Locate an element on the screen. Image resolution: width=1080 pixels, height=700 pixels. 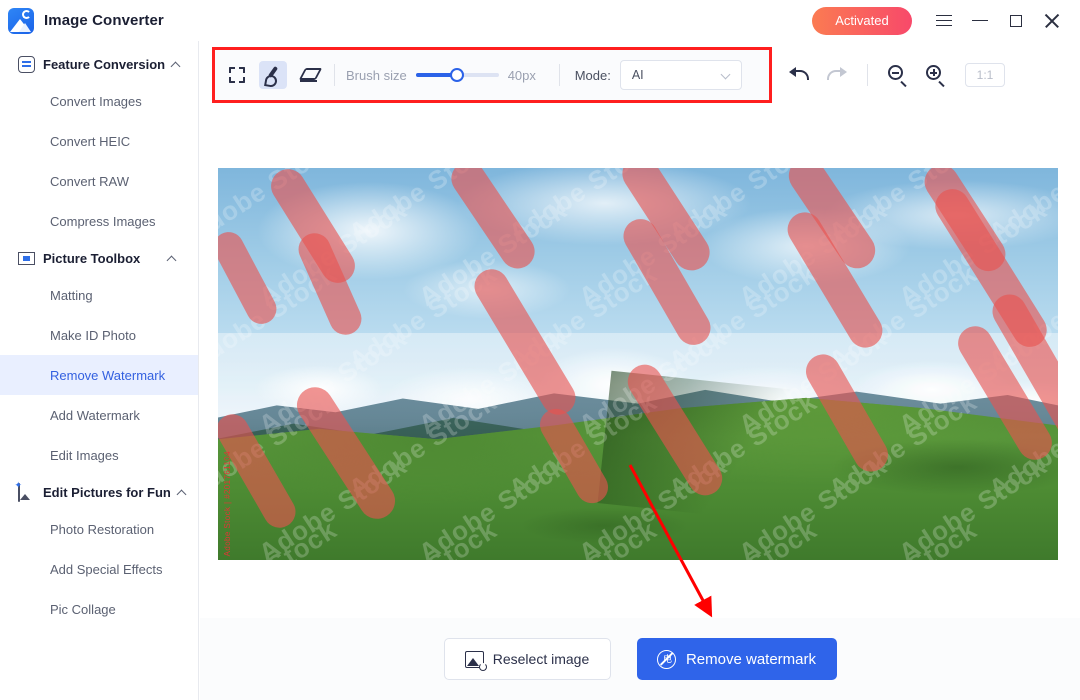
image-refresh-logo is located at coordinates (21, 20).